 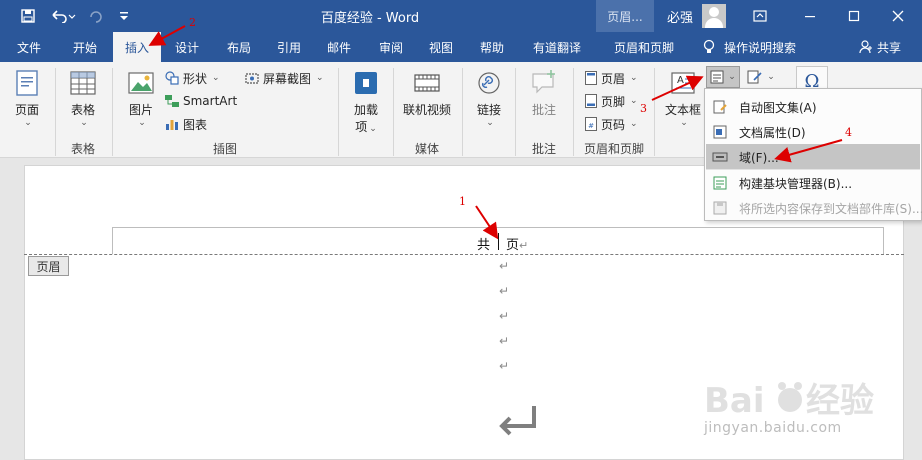 I want to click on field-icon, so click(x=720, y=157).